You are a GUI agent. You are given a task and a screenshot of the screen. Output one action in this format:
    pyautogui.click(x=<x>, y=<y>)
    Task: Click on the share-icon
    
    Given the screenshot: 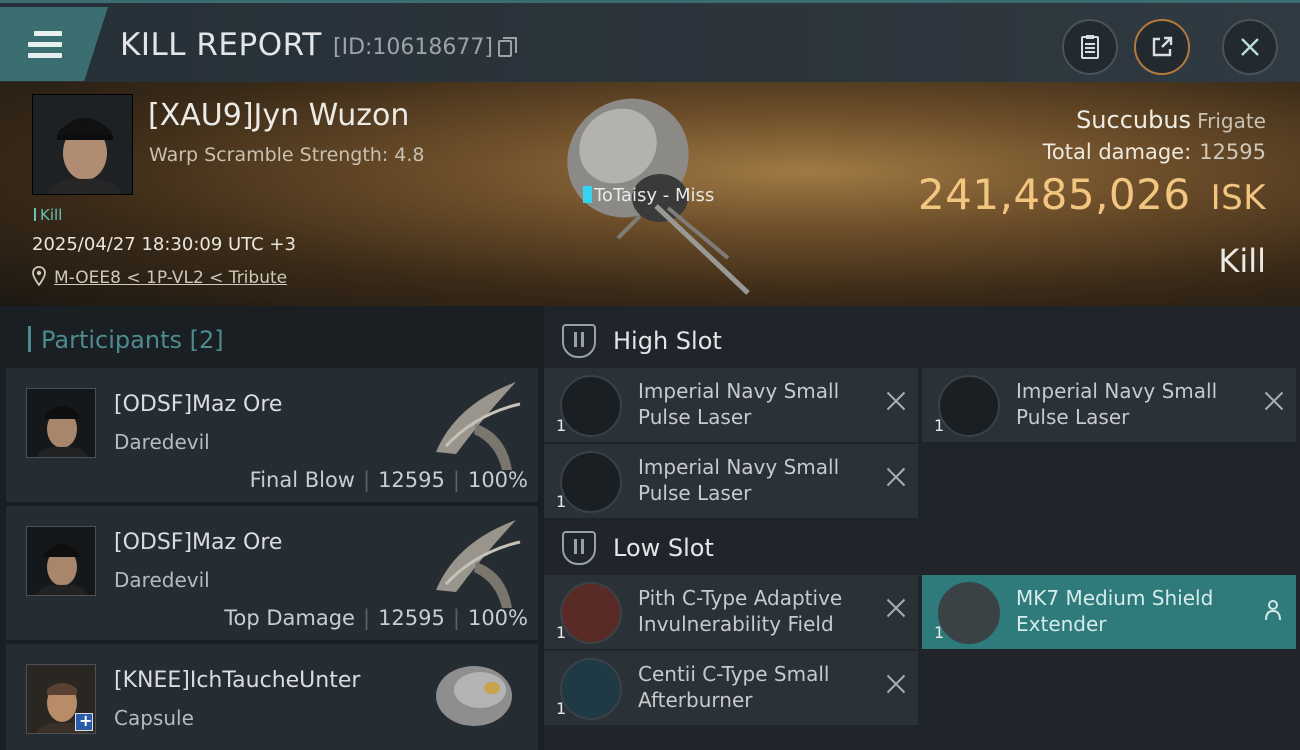 What is the action you would take?
    pyautogui.click(x=1162, y=46)
    